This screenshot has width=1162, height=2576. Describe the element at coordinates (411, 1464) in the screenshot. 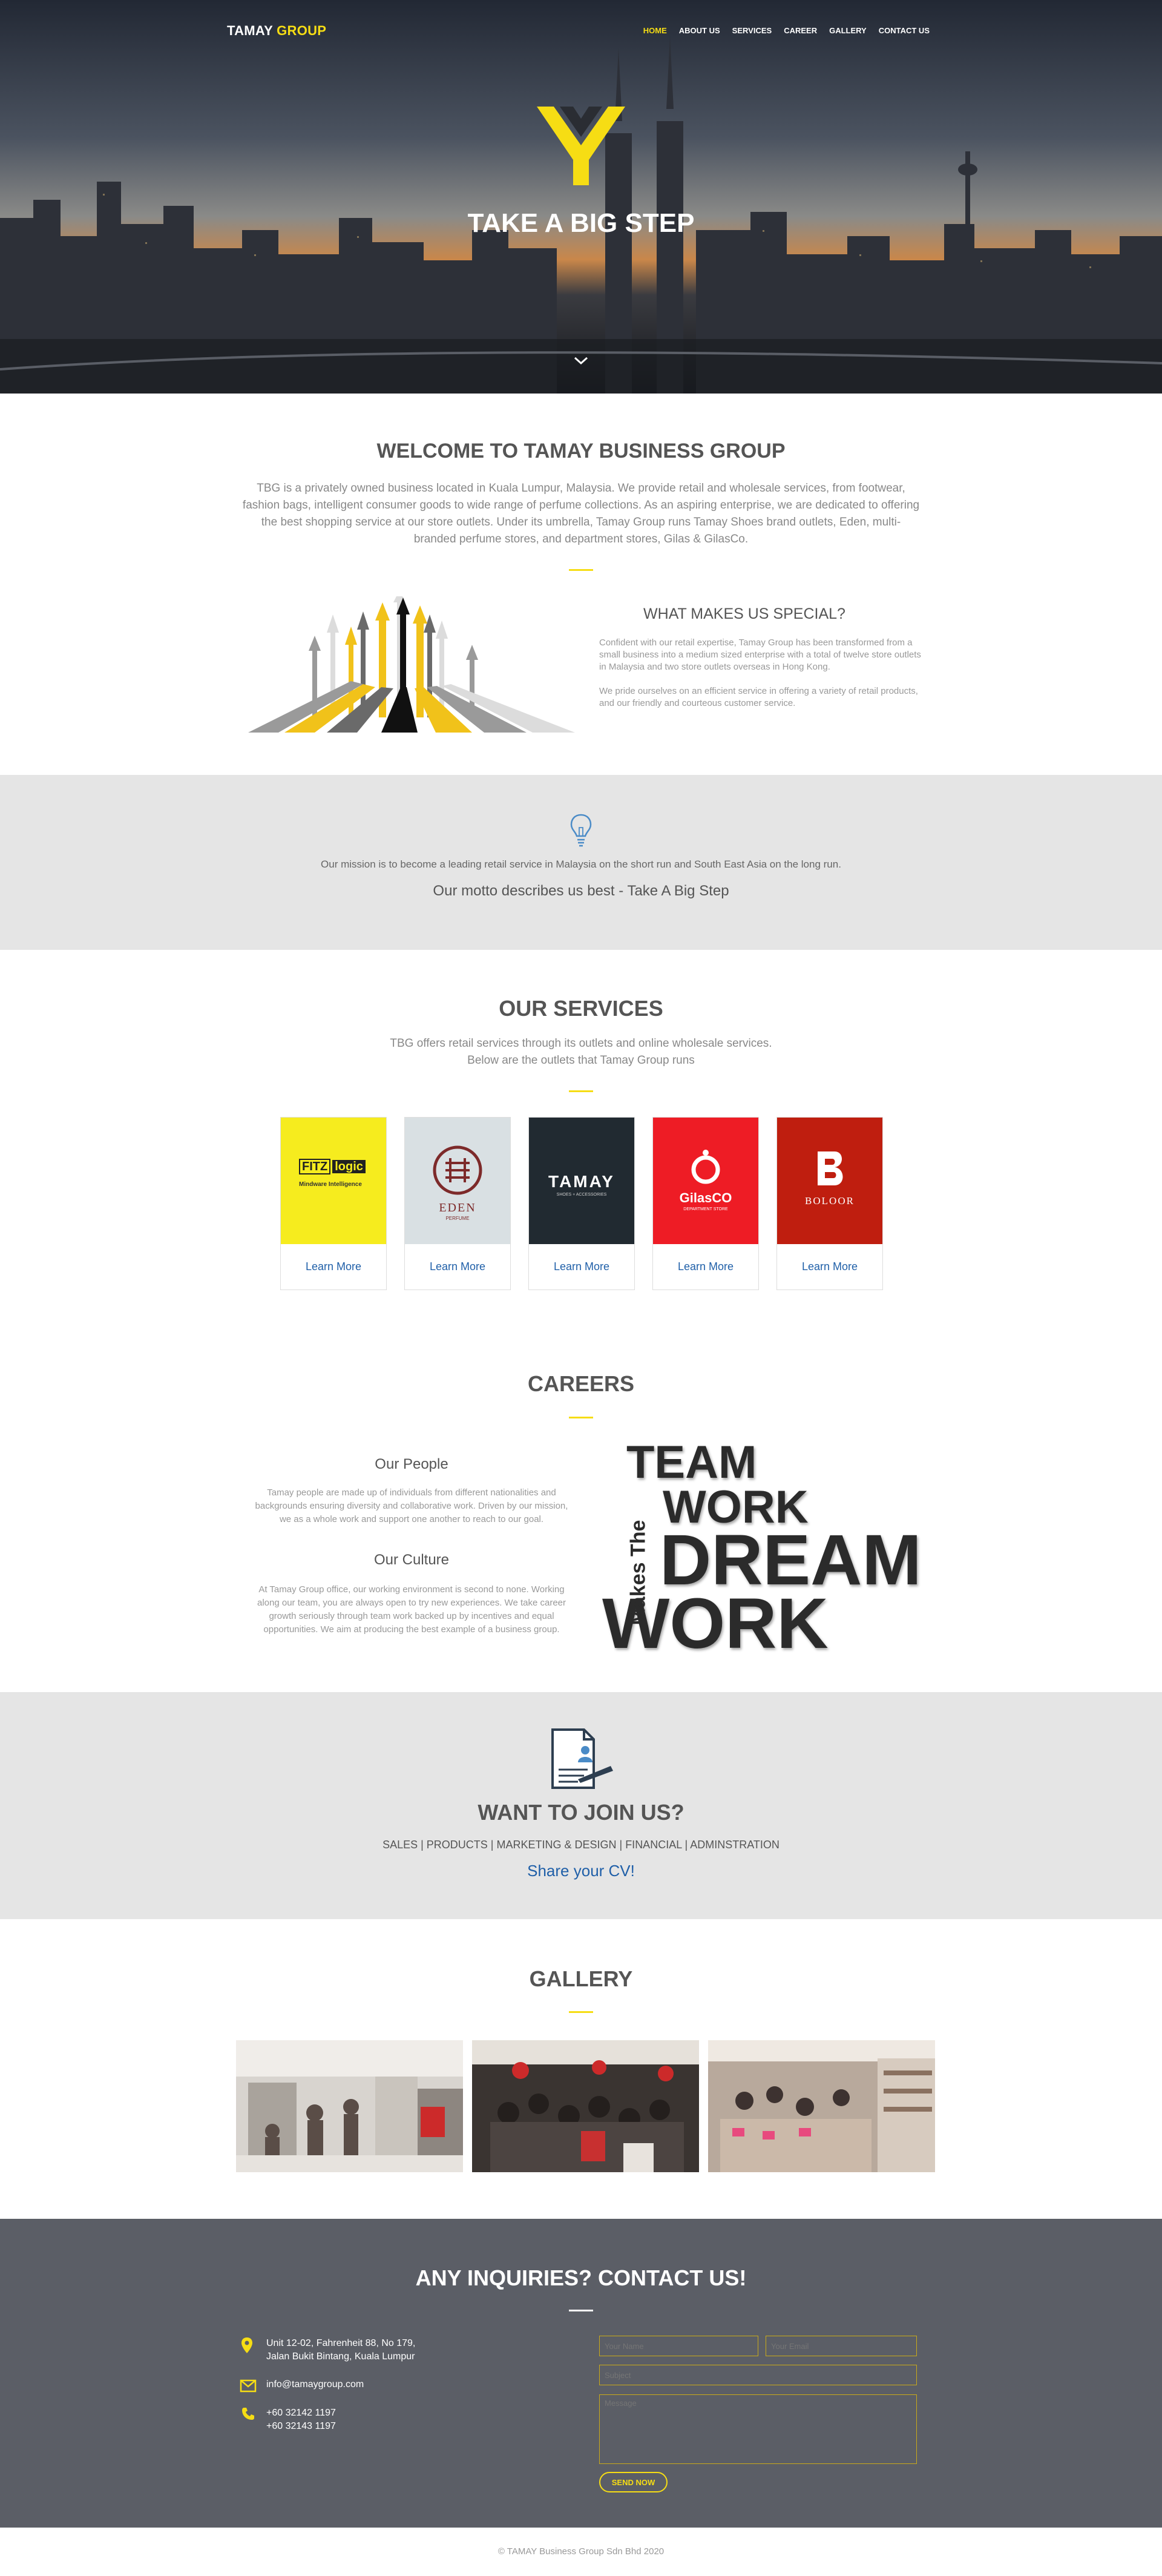

I see `our-people-title: Our People` at that location.